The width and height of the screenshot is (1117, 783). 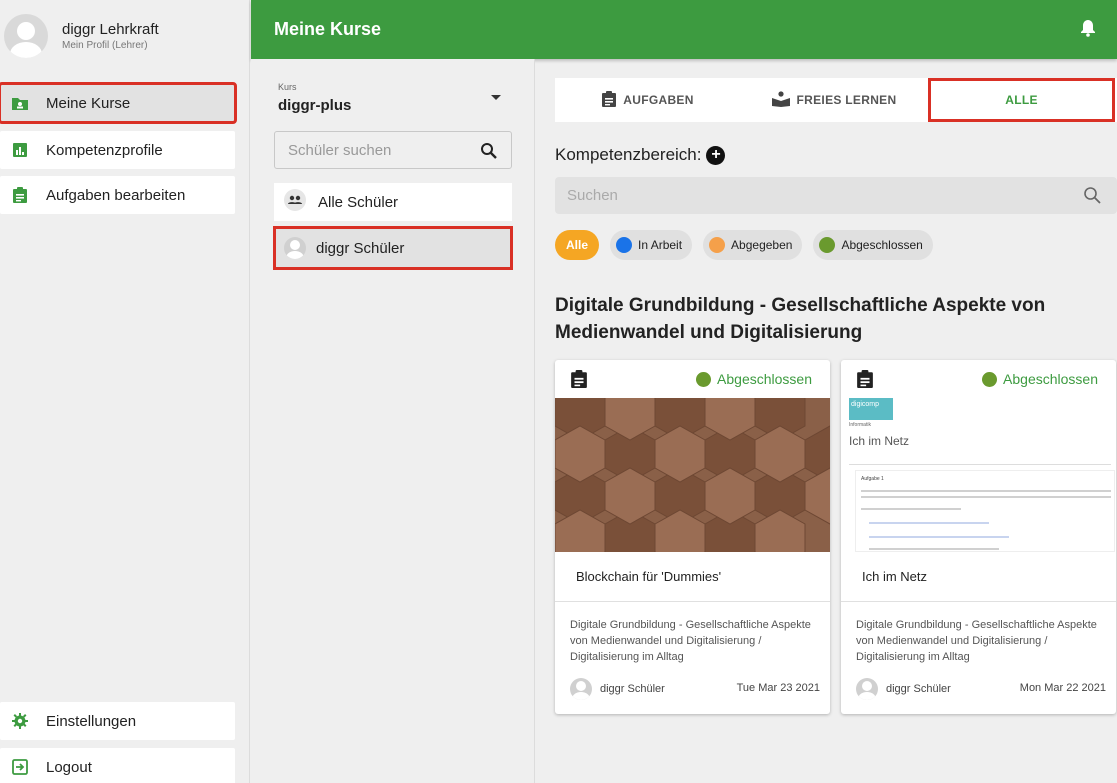 What do you see at coordinates (778, 688) in the screenshot?
I see `task-date: Tue Mar 23 2021` at bounding box center [778, 688].